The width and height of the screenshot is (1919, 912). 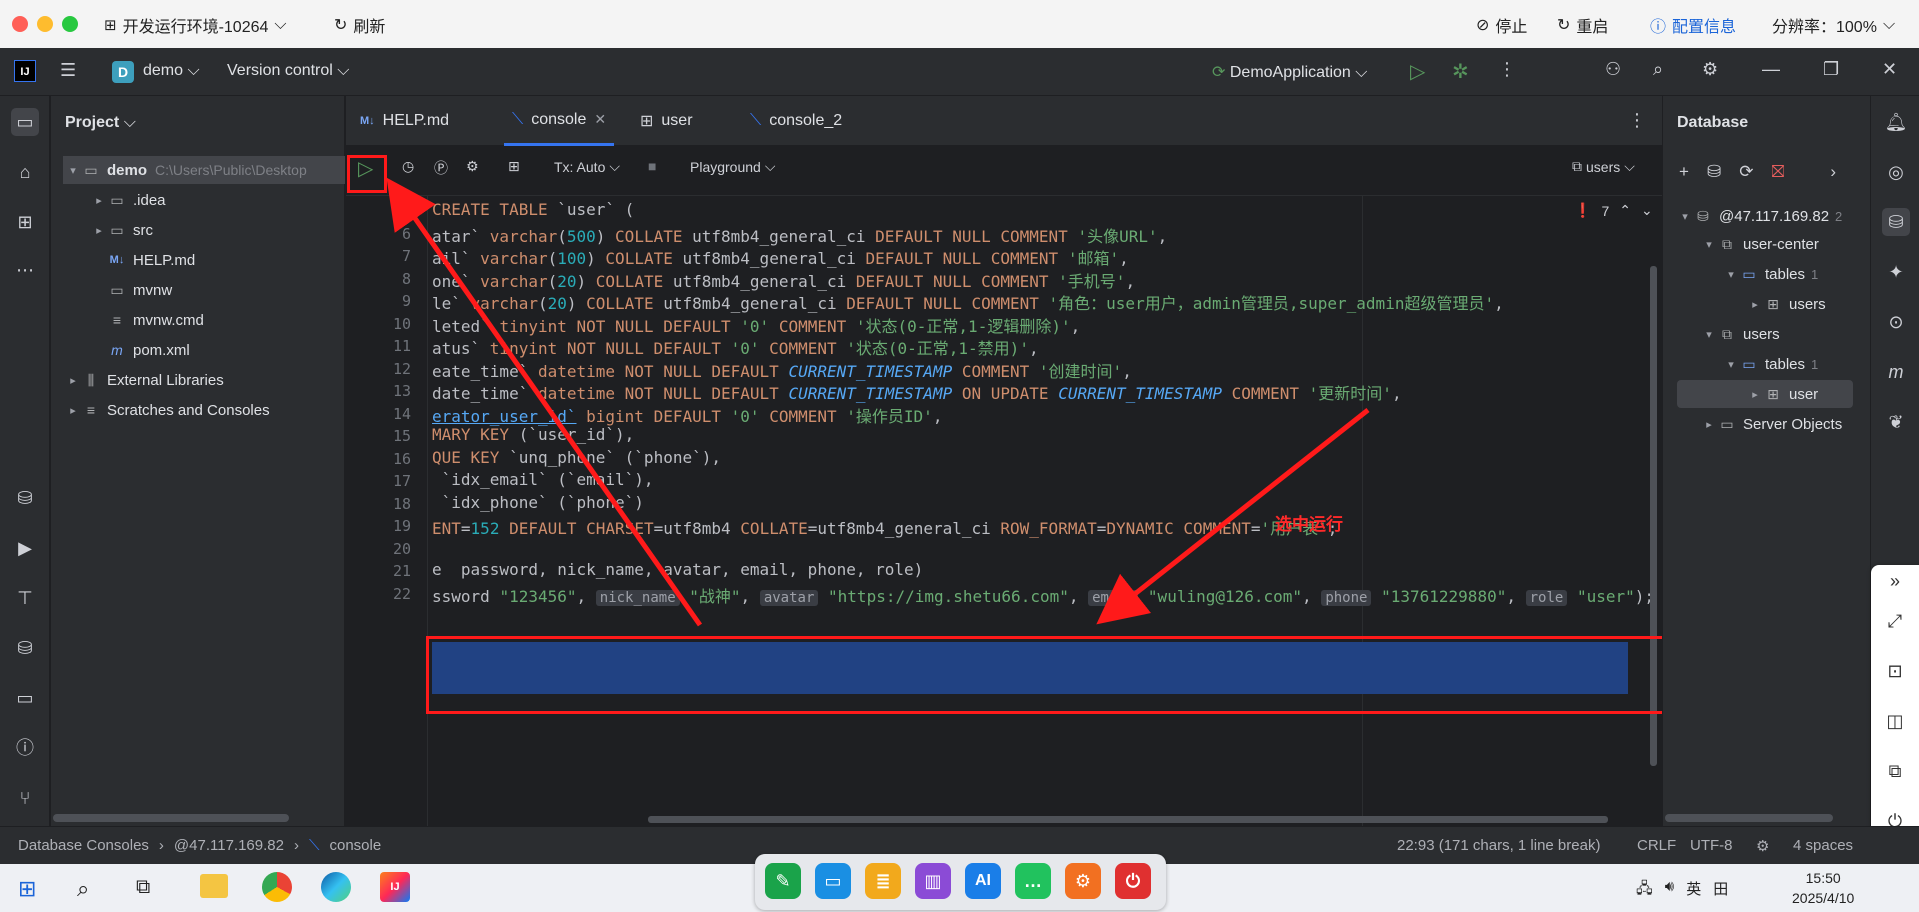 What do you see at coordinates (1684, 172) in the screenshot?
I see `add-icon: +` at bounding box center [1684, 172].